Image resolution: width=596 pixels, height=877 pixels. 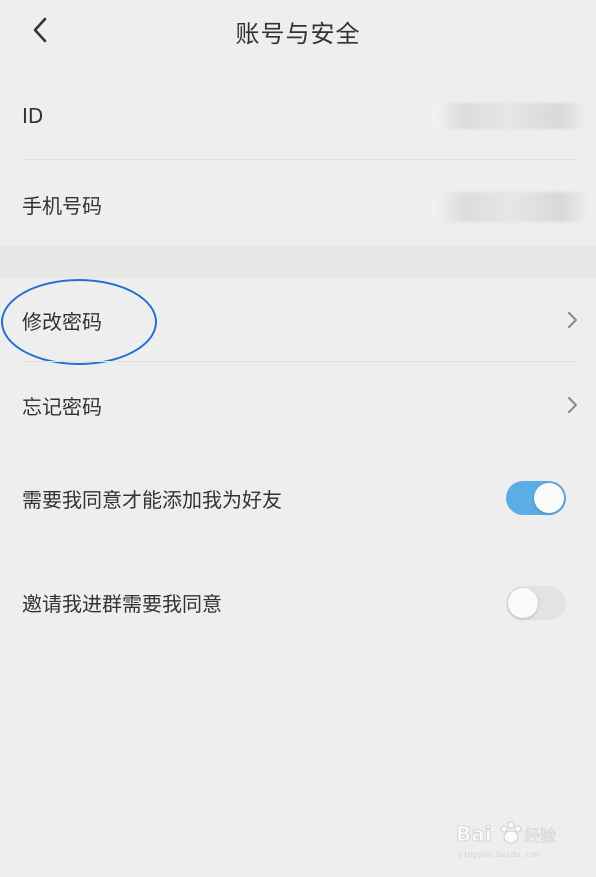 I want to click on require-friend-consent-label: 需要我同意才能添加我为好友, so click(x=152, y=500).